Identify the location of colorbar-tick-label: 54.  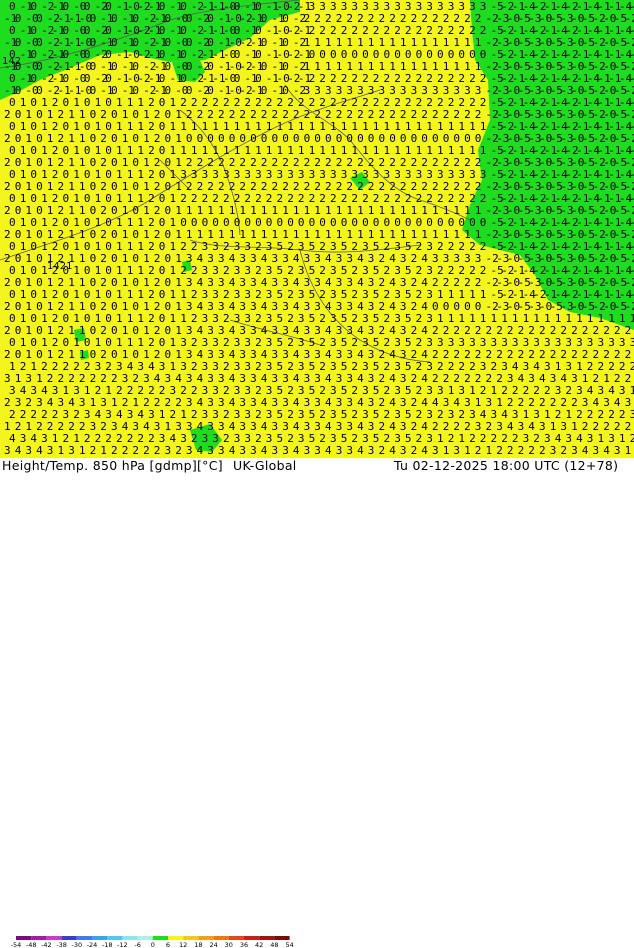
(289, 944).